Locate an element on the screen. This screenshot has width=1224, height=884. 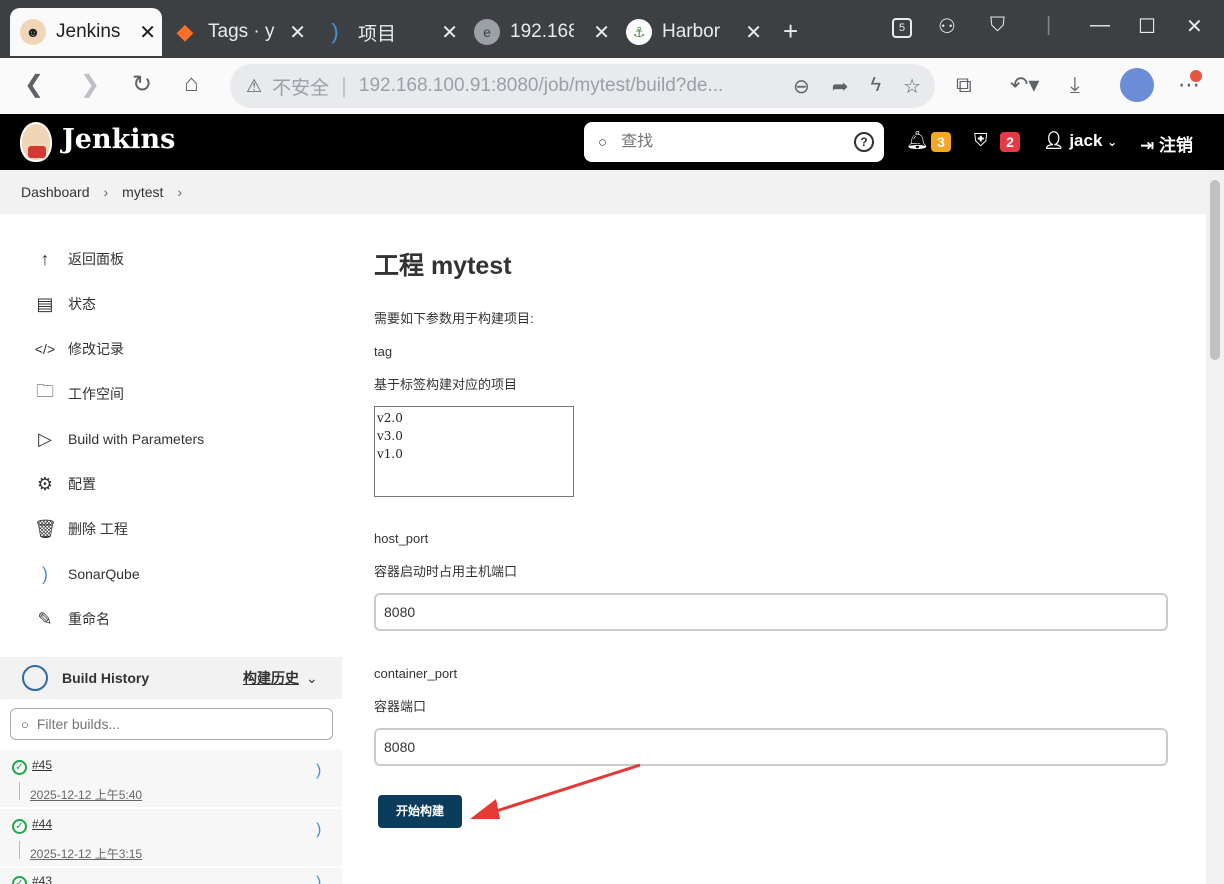
tab-count-icon: 5 is located at coordinates (902, 28).